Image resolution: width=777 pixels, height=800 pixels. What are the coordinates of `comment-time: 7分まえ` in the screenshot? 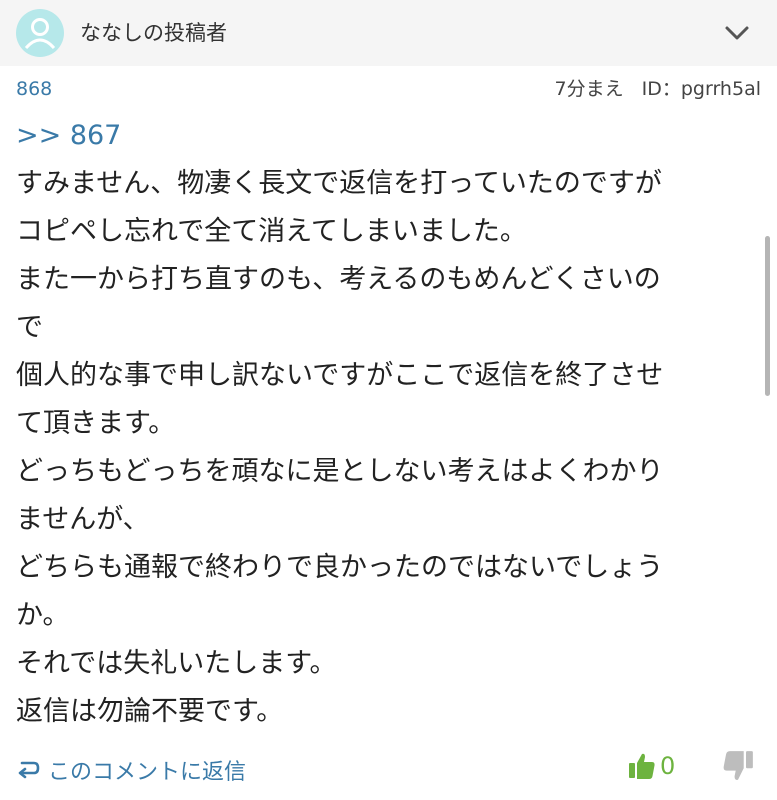 It's located at (589, 89).